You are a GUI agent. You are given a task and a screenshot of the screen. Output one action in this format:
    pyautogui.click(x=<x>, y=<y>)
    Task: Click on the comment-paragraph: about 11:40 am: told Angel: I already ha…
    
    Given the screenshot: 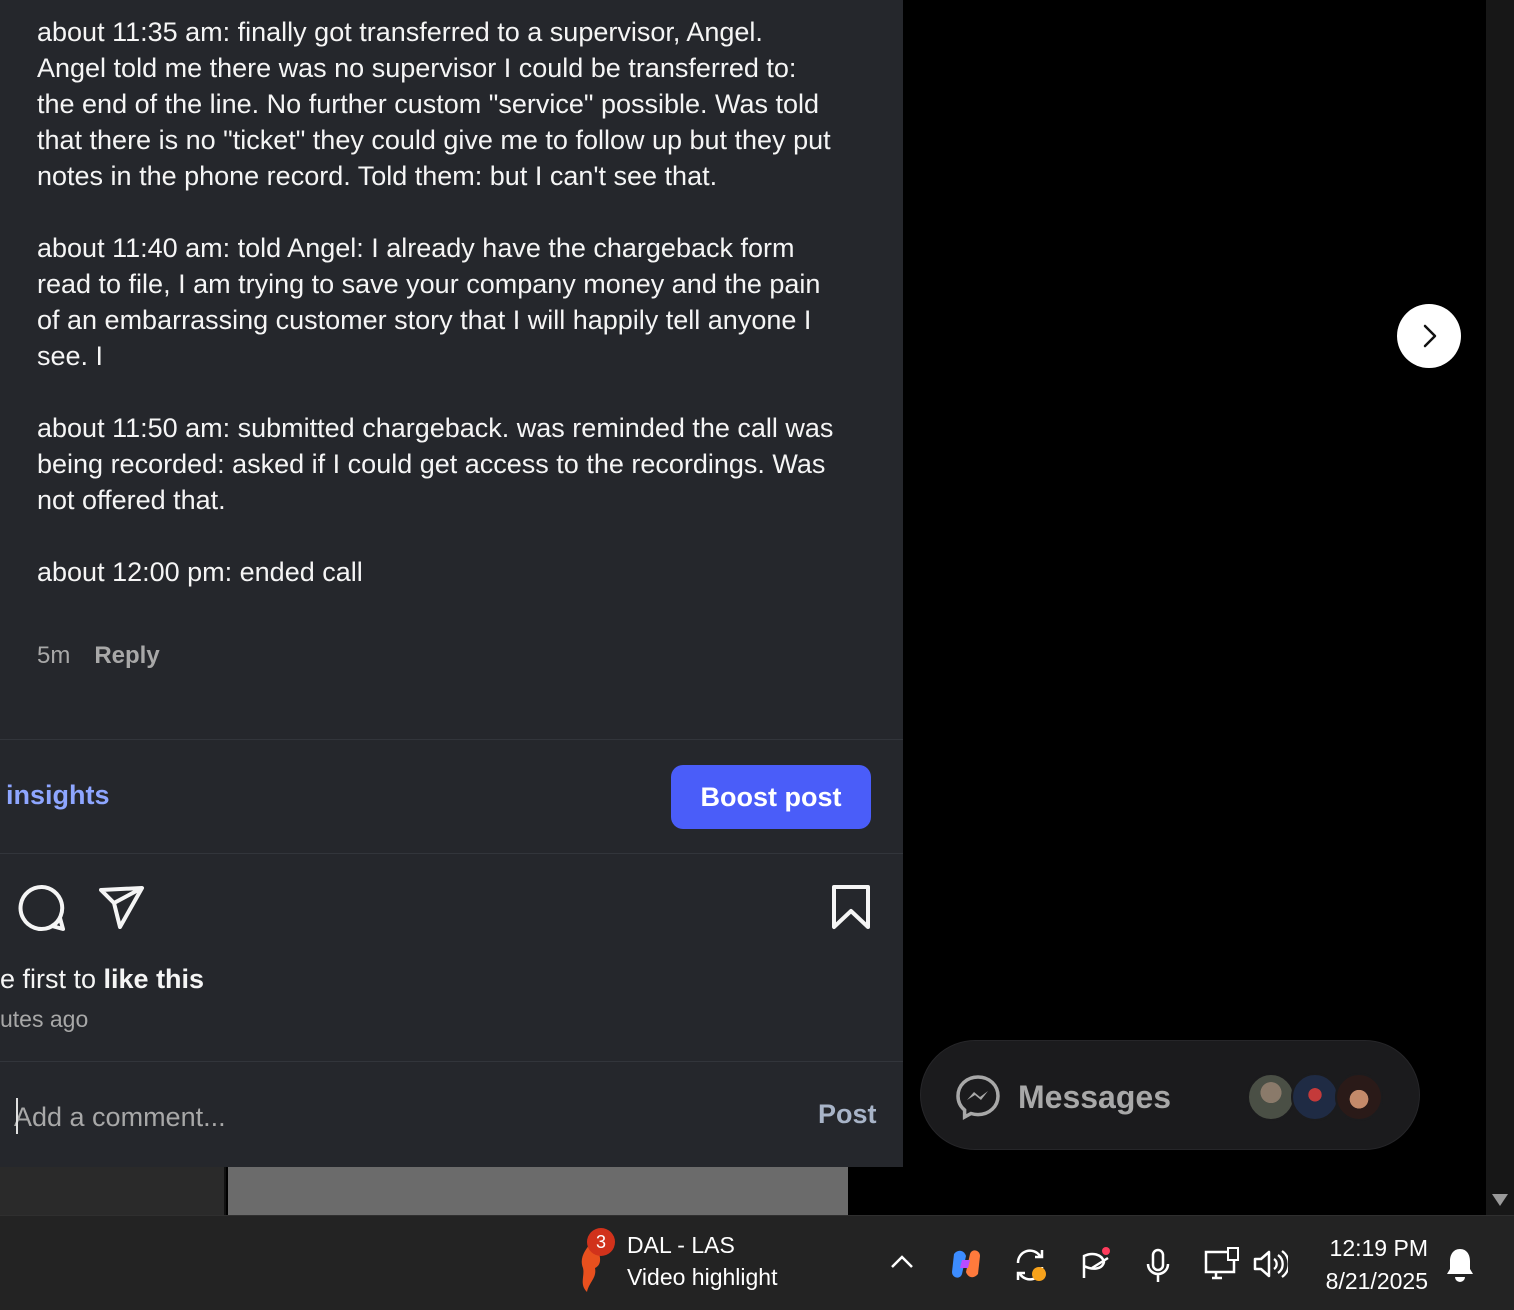 What is the action you would take?
    pyautogui.click(x=432, y=302)
    